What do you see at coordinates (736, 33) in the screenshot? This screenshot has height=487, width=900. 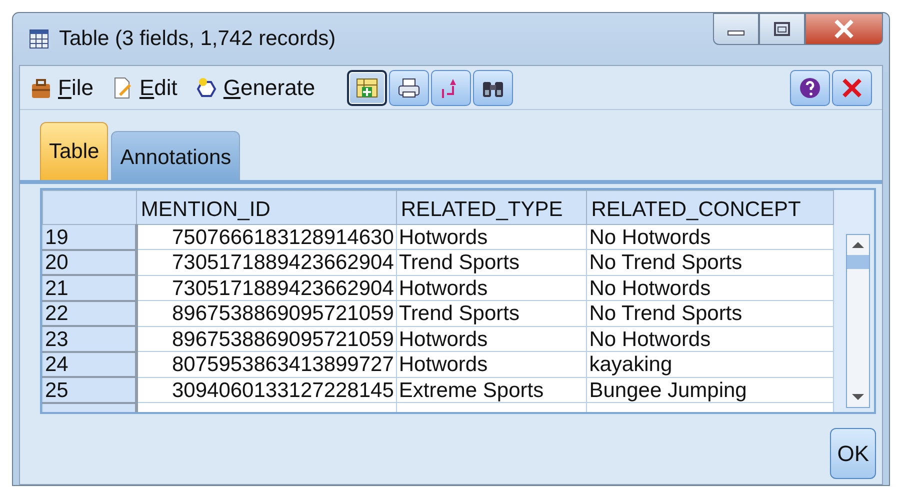 I see `minimize-icon` at bounding box center [736, 33].